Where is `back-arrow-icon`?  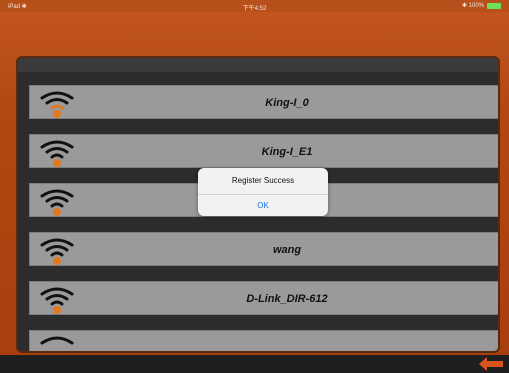
back-arrow-icon is located at coordinates (491, 364).